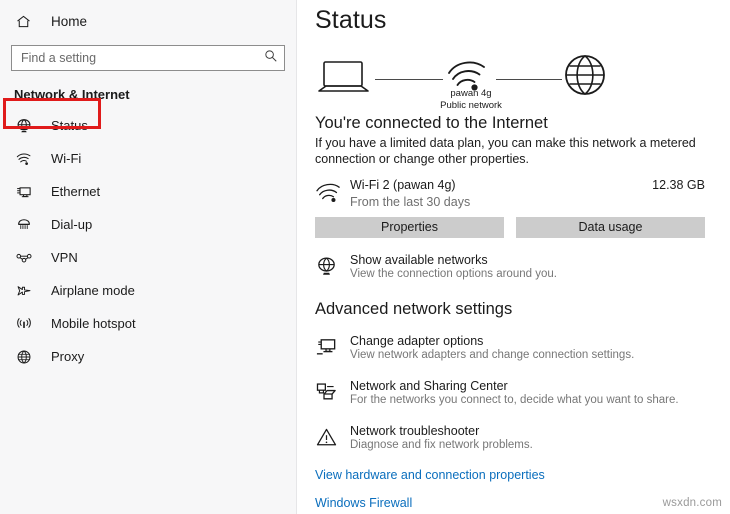 This screenshot has width=730, height=514. I want to click on sidebar-item-wifi: Wi-Fi, so click(148, 158).